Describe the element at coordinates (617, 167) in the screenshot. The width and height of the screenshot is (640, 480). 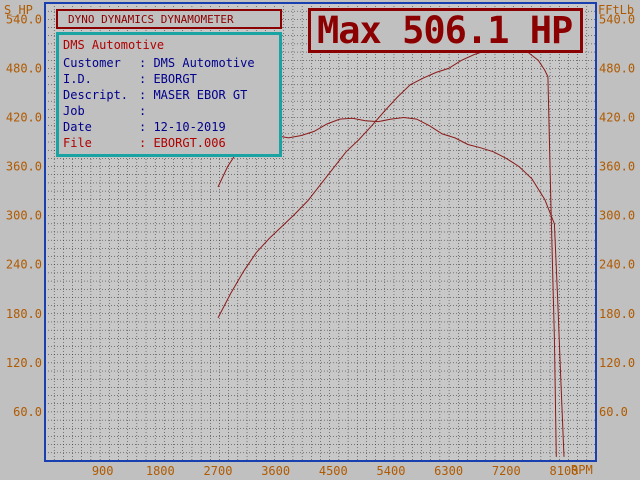
I see `y-right-tick-label: 360.0` at that location.